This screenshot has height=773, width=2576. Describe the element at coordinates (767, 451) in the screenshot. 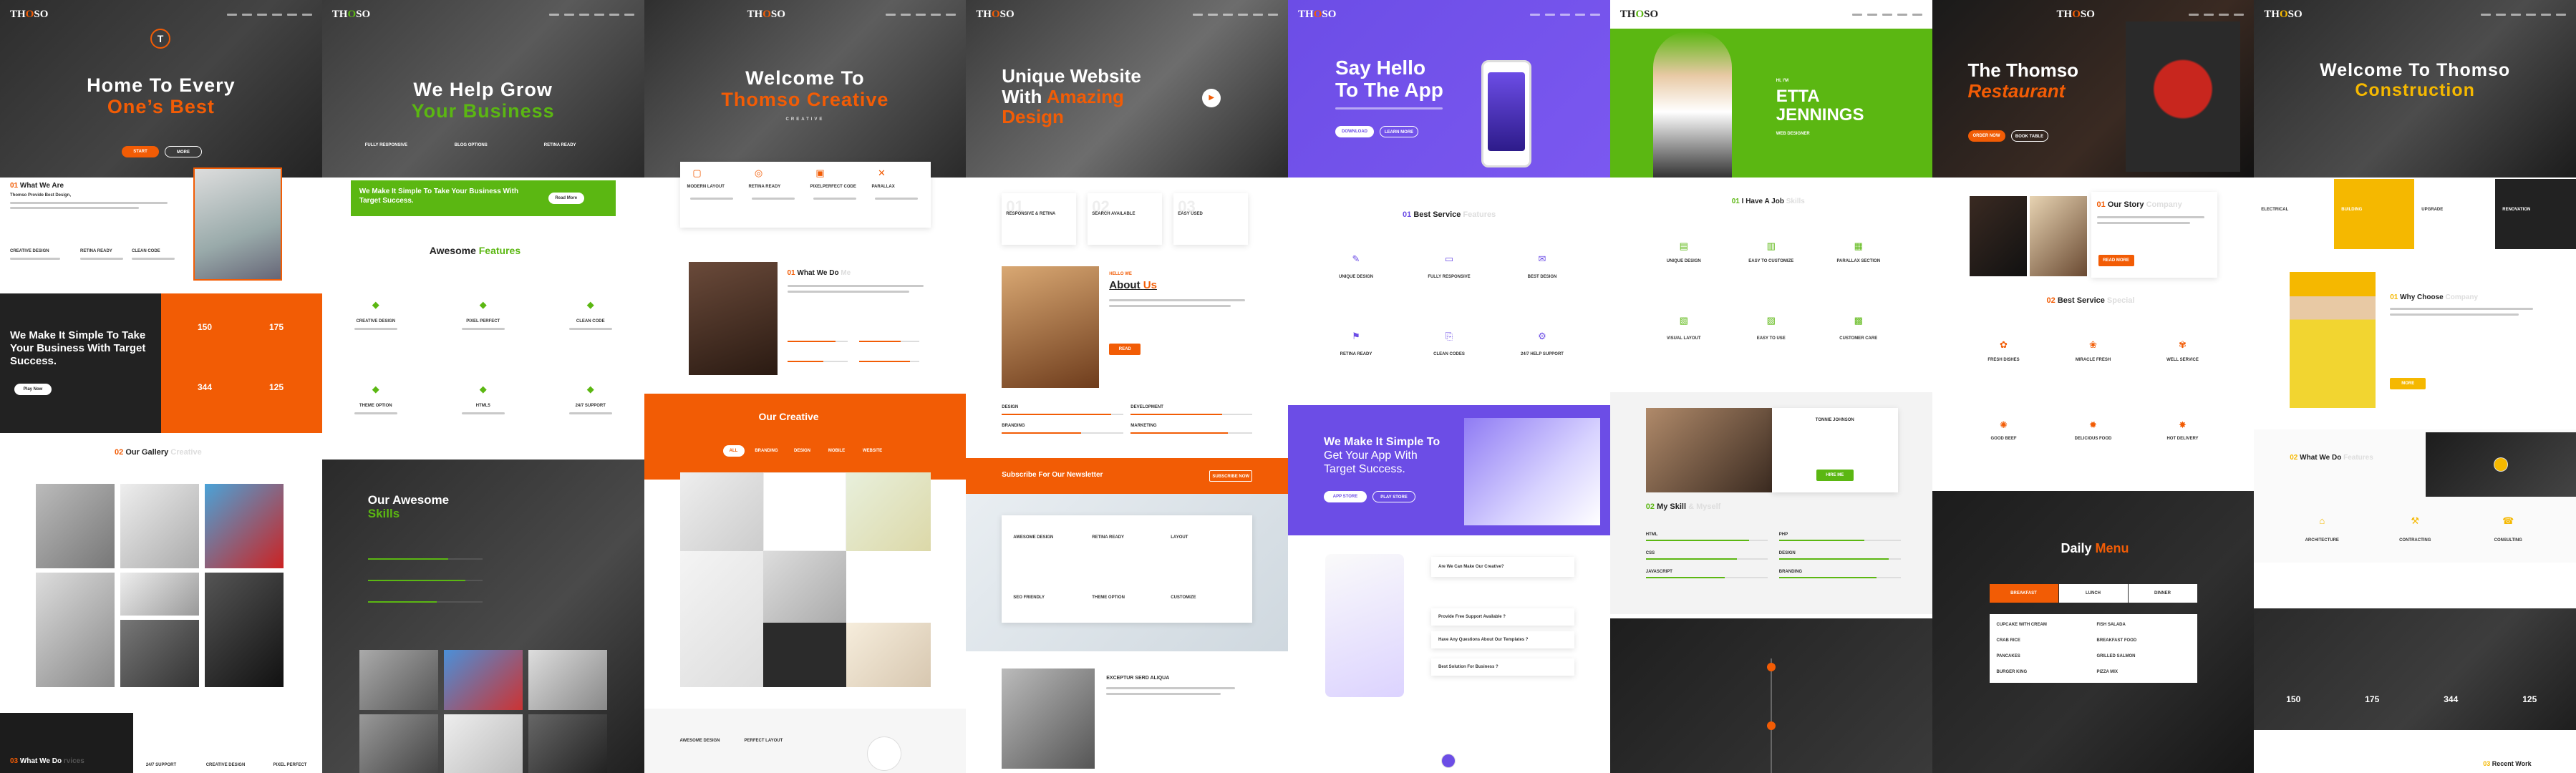

I see `filter-branding: BRANDING` at that location.